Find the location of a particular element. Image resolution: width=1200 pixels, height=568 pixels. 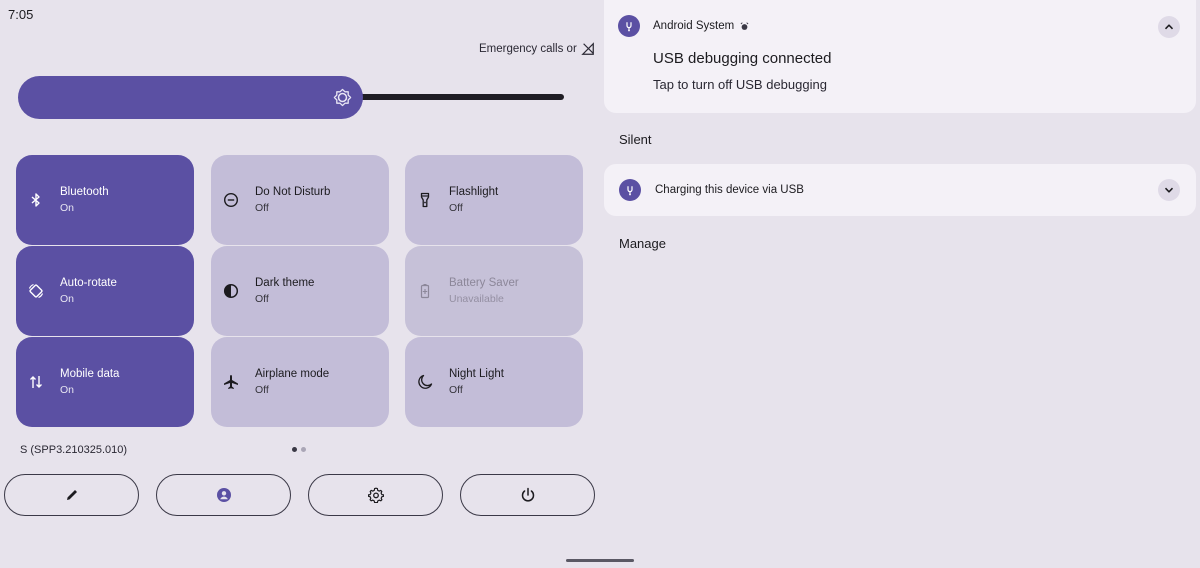

gear-icon is located at coordinates (375, 495).